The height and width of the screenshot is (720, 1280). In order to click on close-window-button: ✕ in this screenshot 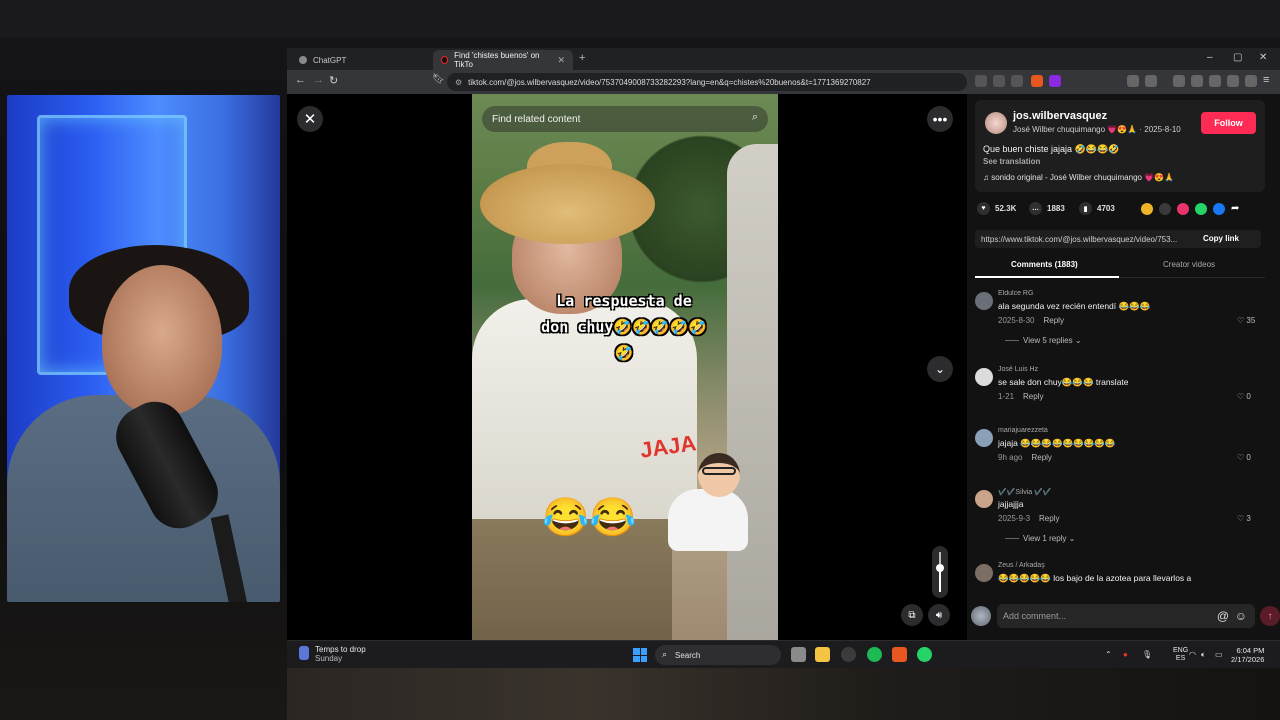, I will do `click(1263, 57)`.